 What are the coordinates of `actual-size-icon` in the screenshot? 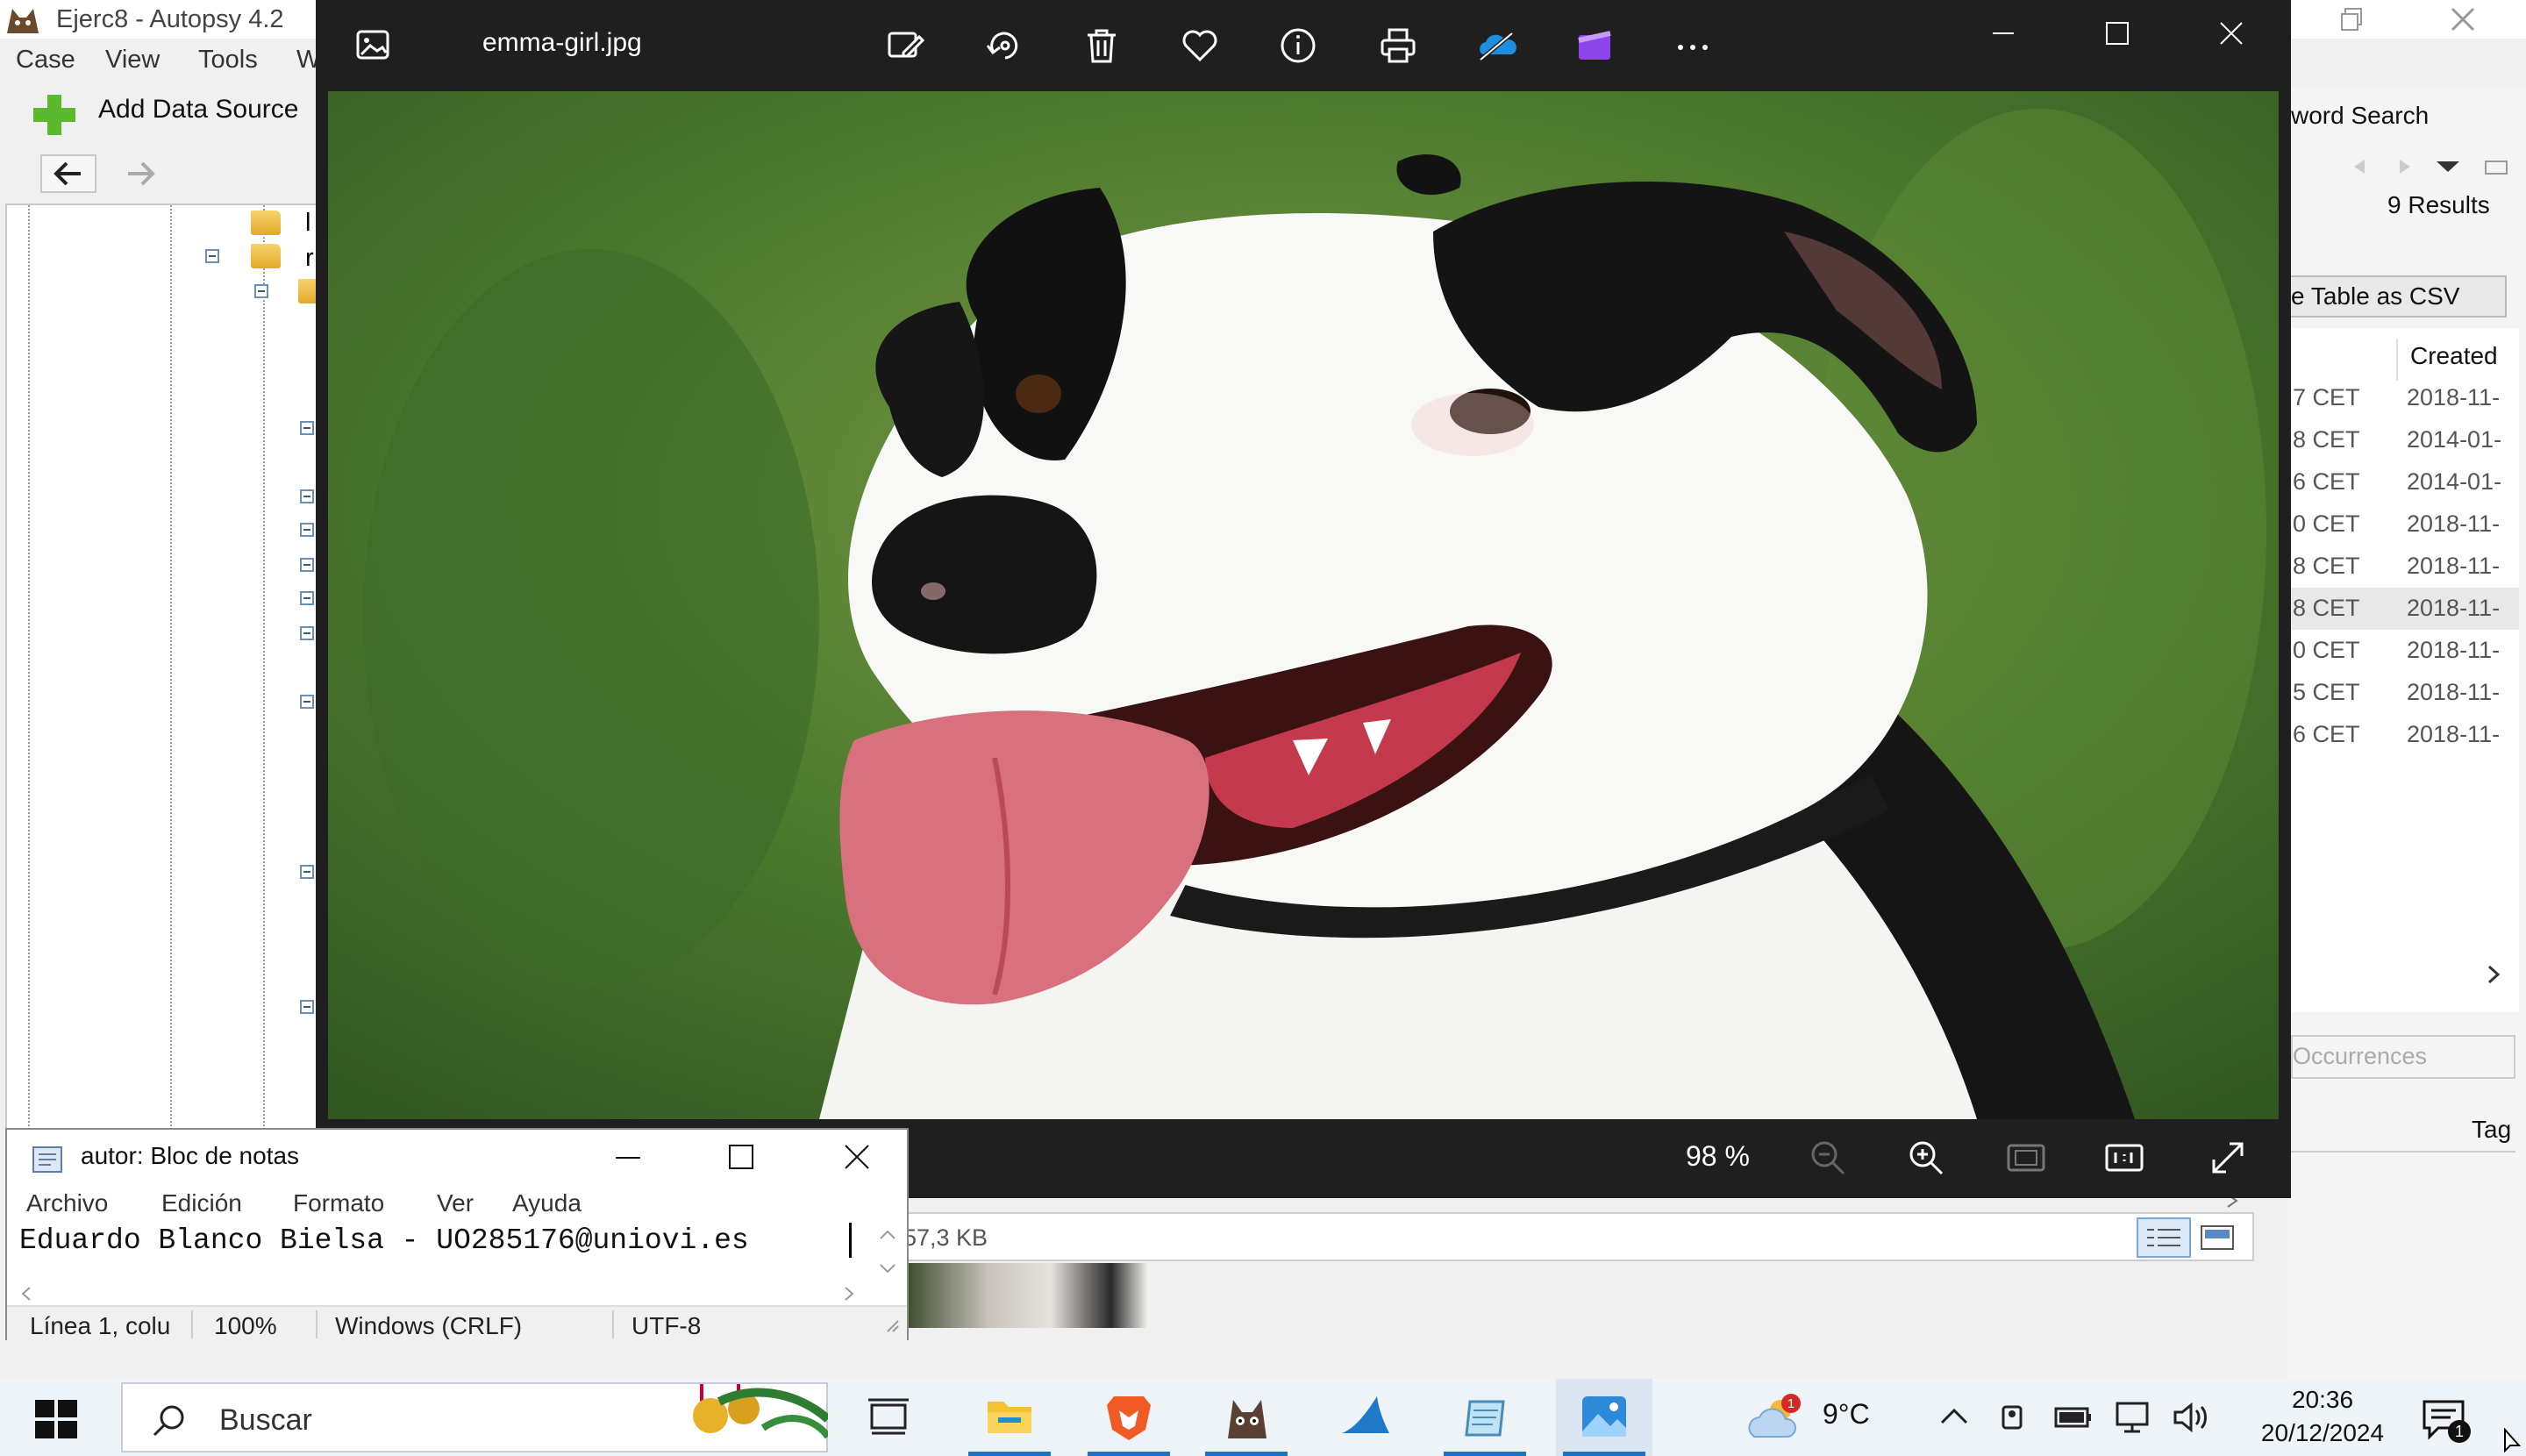 It's located at (2124, 1158).